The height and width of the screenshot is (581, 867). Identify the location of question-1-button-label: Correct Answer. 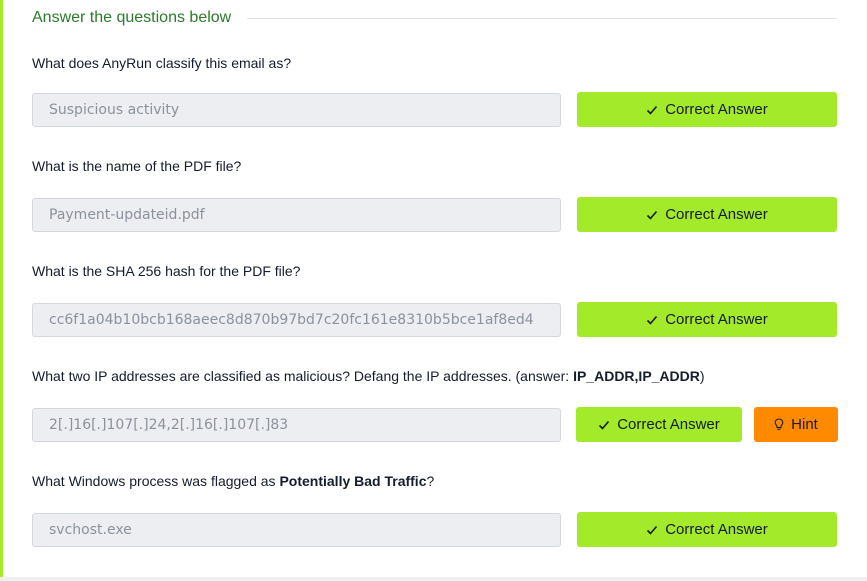
(716, 109).